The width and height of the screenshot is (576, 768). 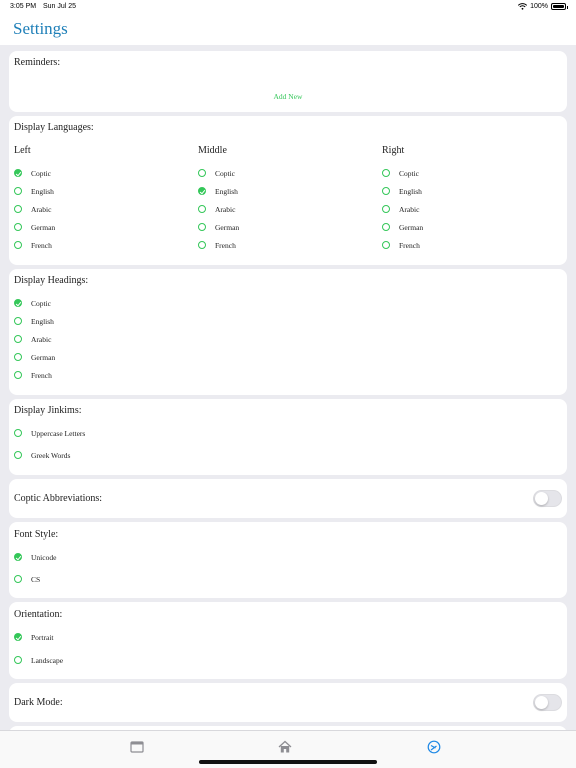 I want to click on orientation-card: Orientation: Portrait Landscape, so click(x=288, y=640).